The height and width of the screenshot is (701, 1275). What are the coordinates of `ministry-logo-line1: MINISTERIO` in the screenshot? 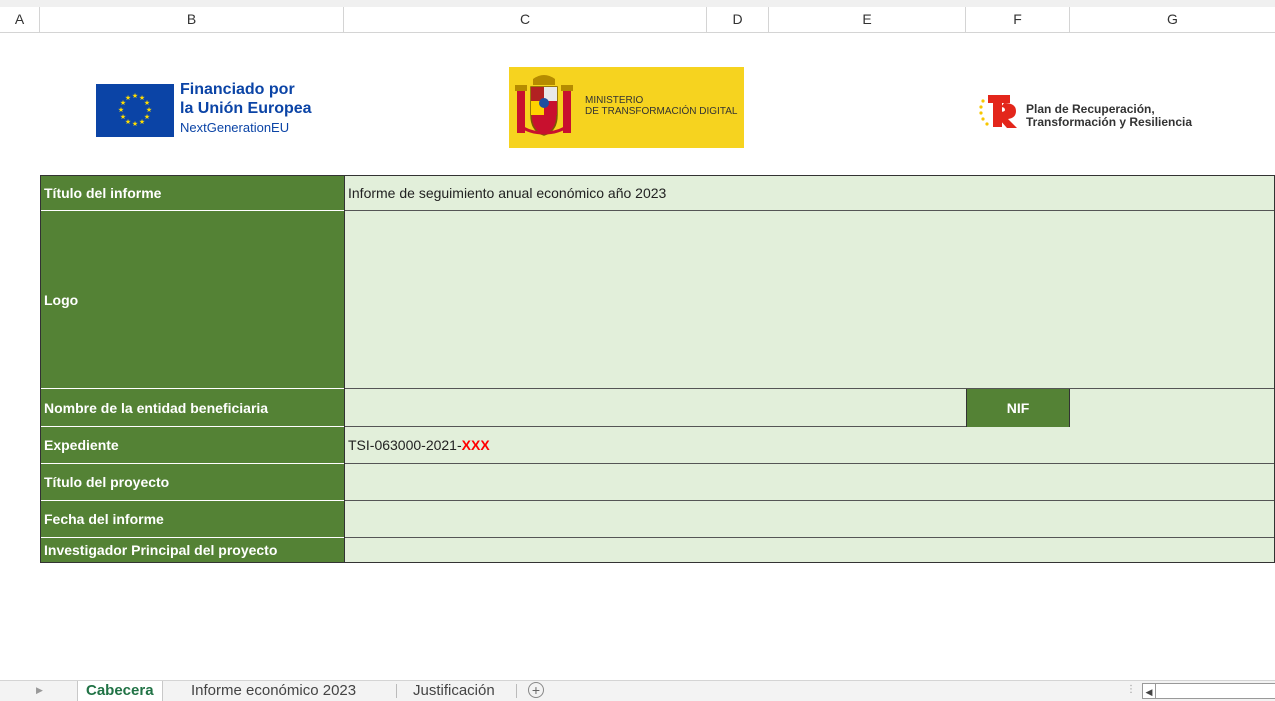 It's located at (614, 100).